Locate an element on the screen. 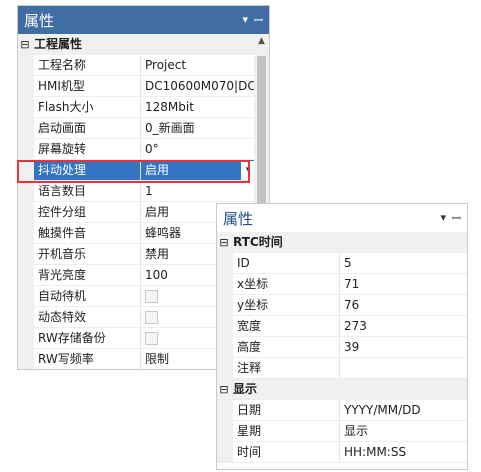 The width and height of the screenshot is (481, 472). property-name: 动态特效 is located at coordinates (87, 317).